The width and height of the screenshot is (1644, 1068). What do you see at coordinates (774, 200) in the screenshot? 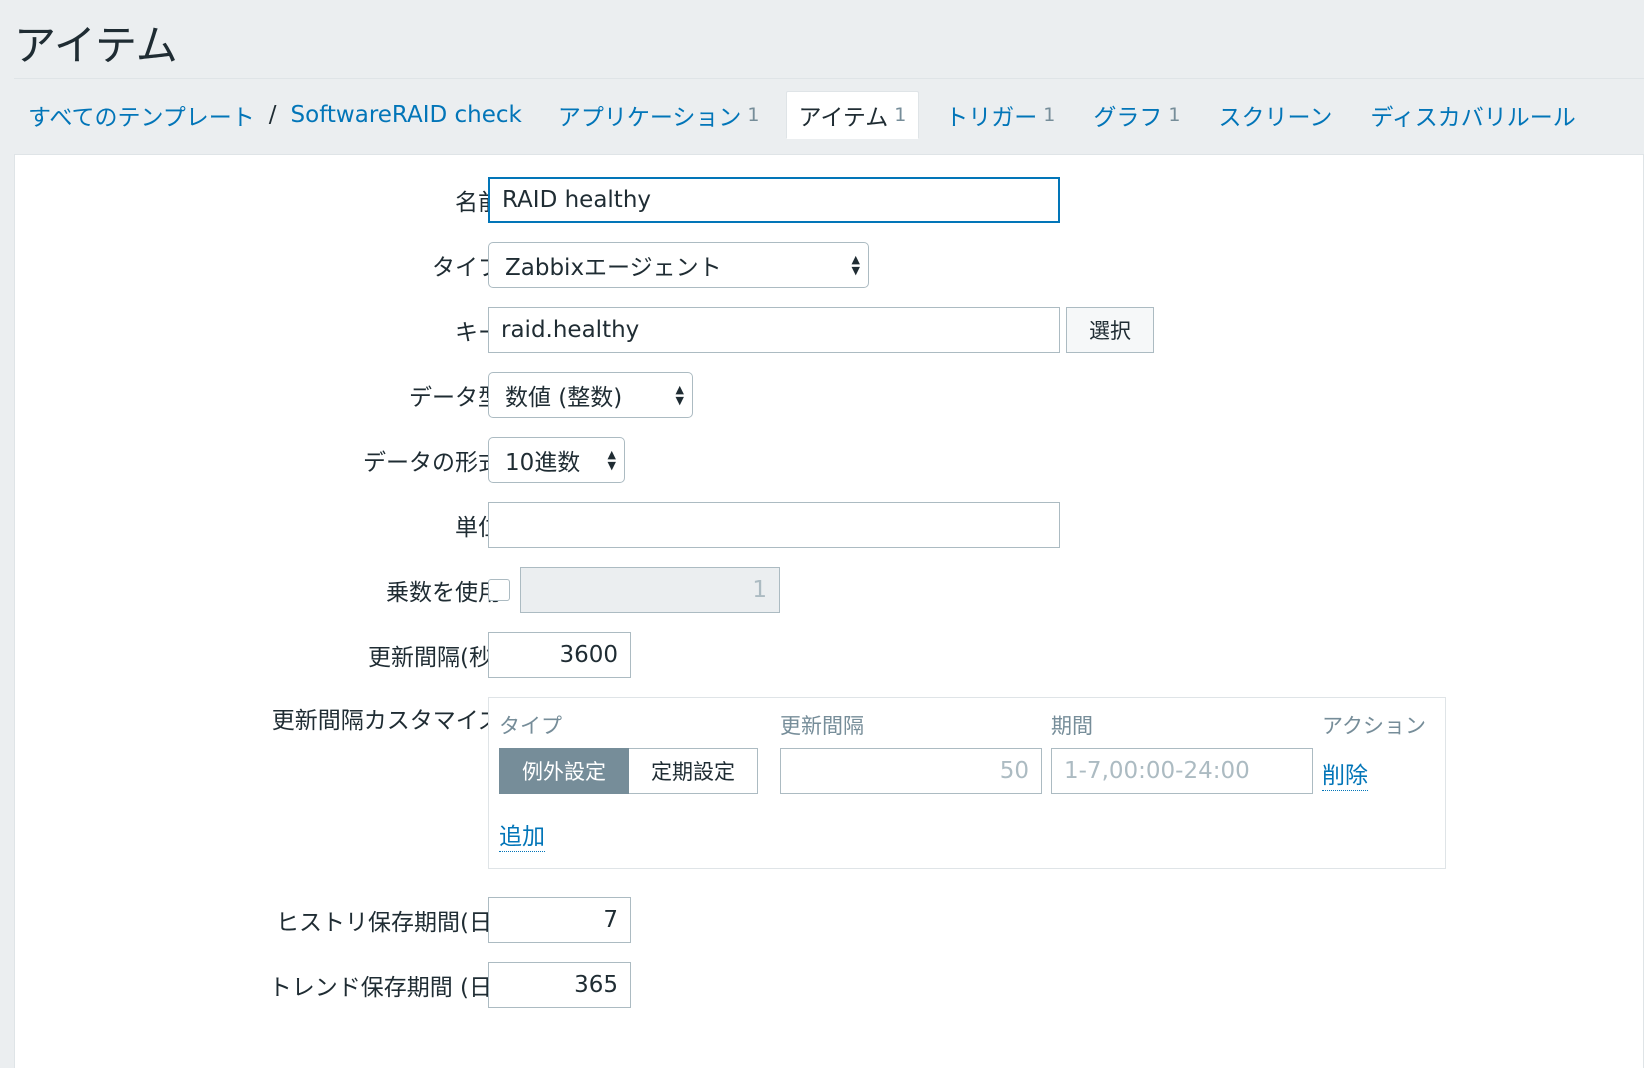
I see `name-input: RAID healthy` at bounding box center [774, 200].